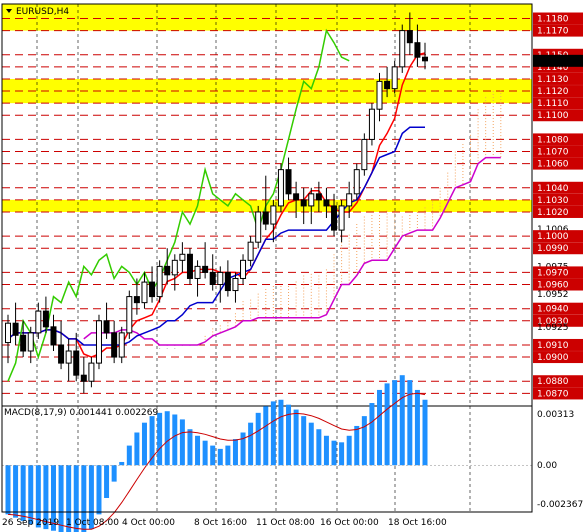  I want to click on time-label: 8 Oct 16:00, so click(220, 523).